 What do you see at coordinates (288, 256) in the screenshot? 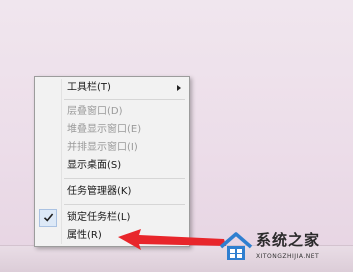
I see `watermark-url: XITONGZHIJIA.NET` at bounding box center [288, 256].